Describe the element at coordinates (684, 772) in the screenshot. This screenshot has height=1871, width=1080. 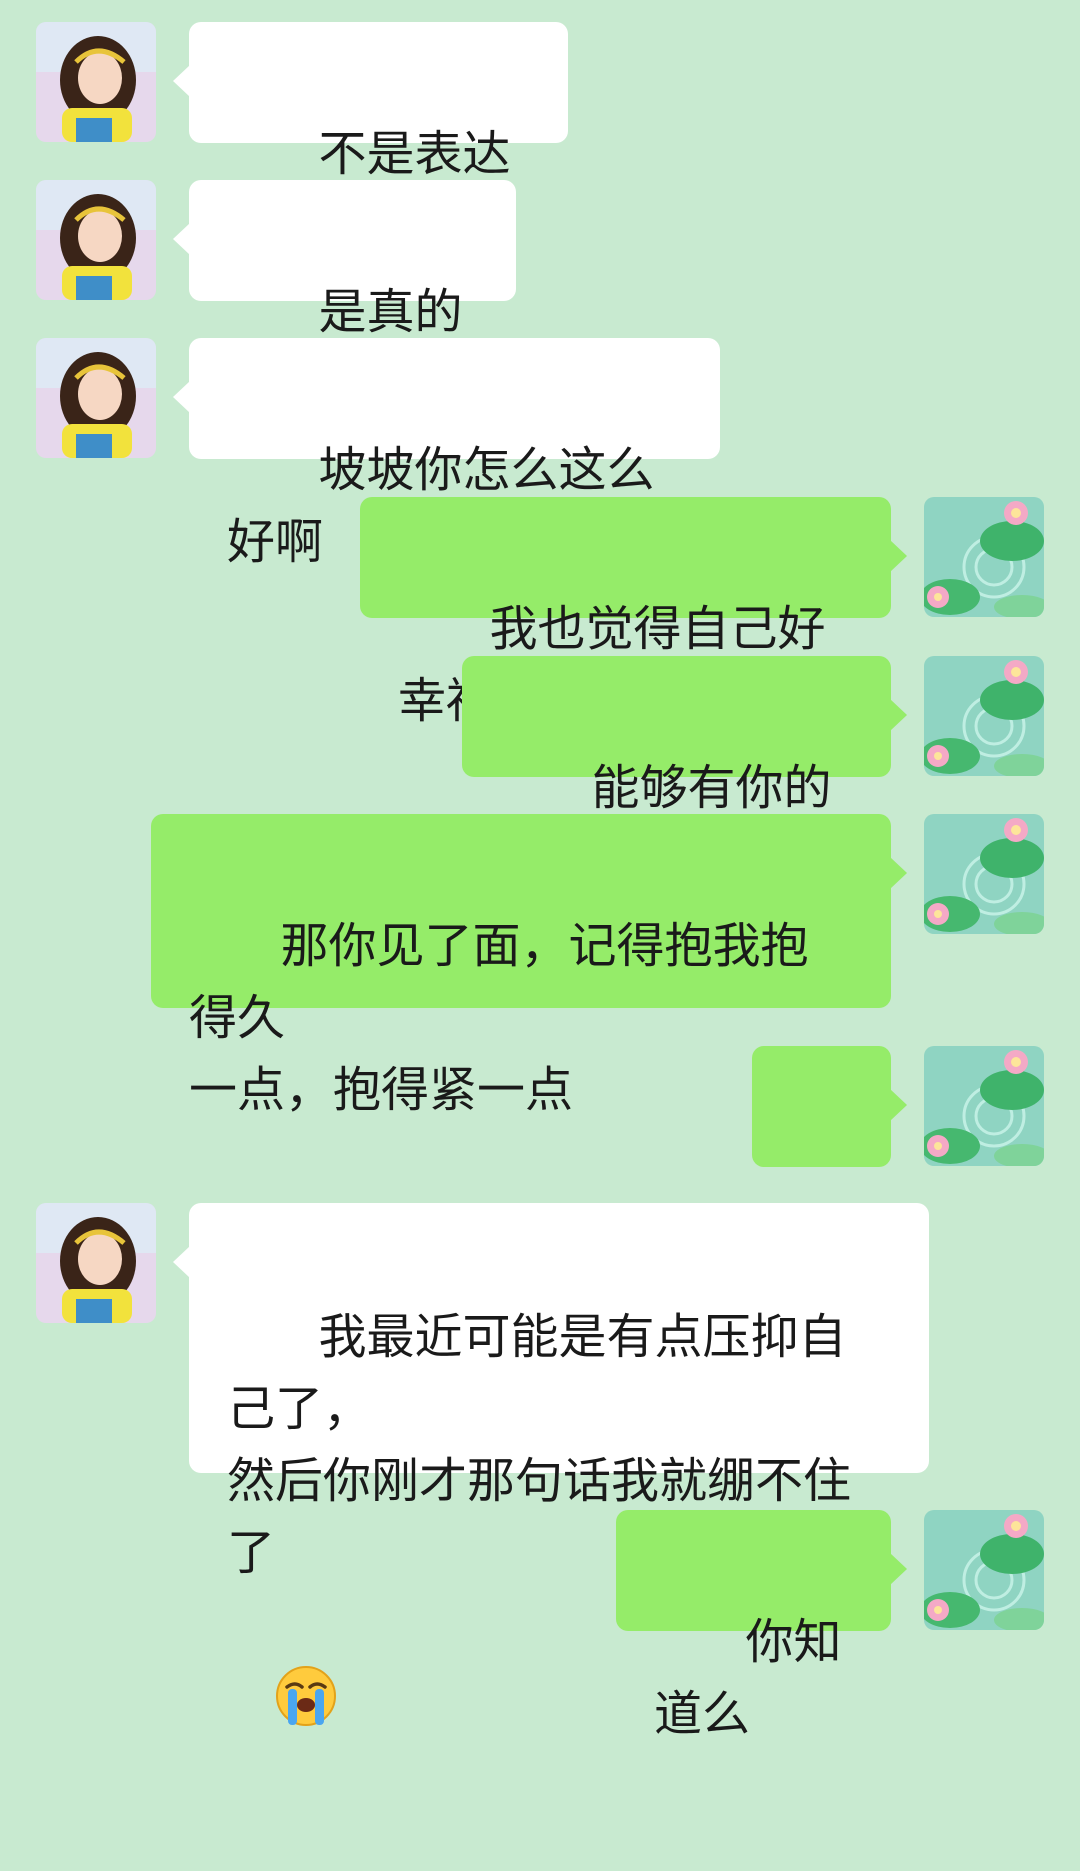
I see `outgoing-message-bubble: 能够有你的陪伴` at that location.